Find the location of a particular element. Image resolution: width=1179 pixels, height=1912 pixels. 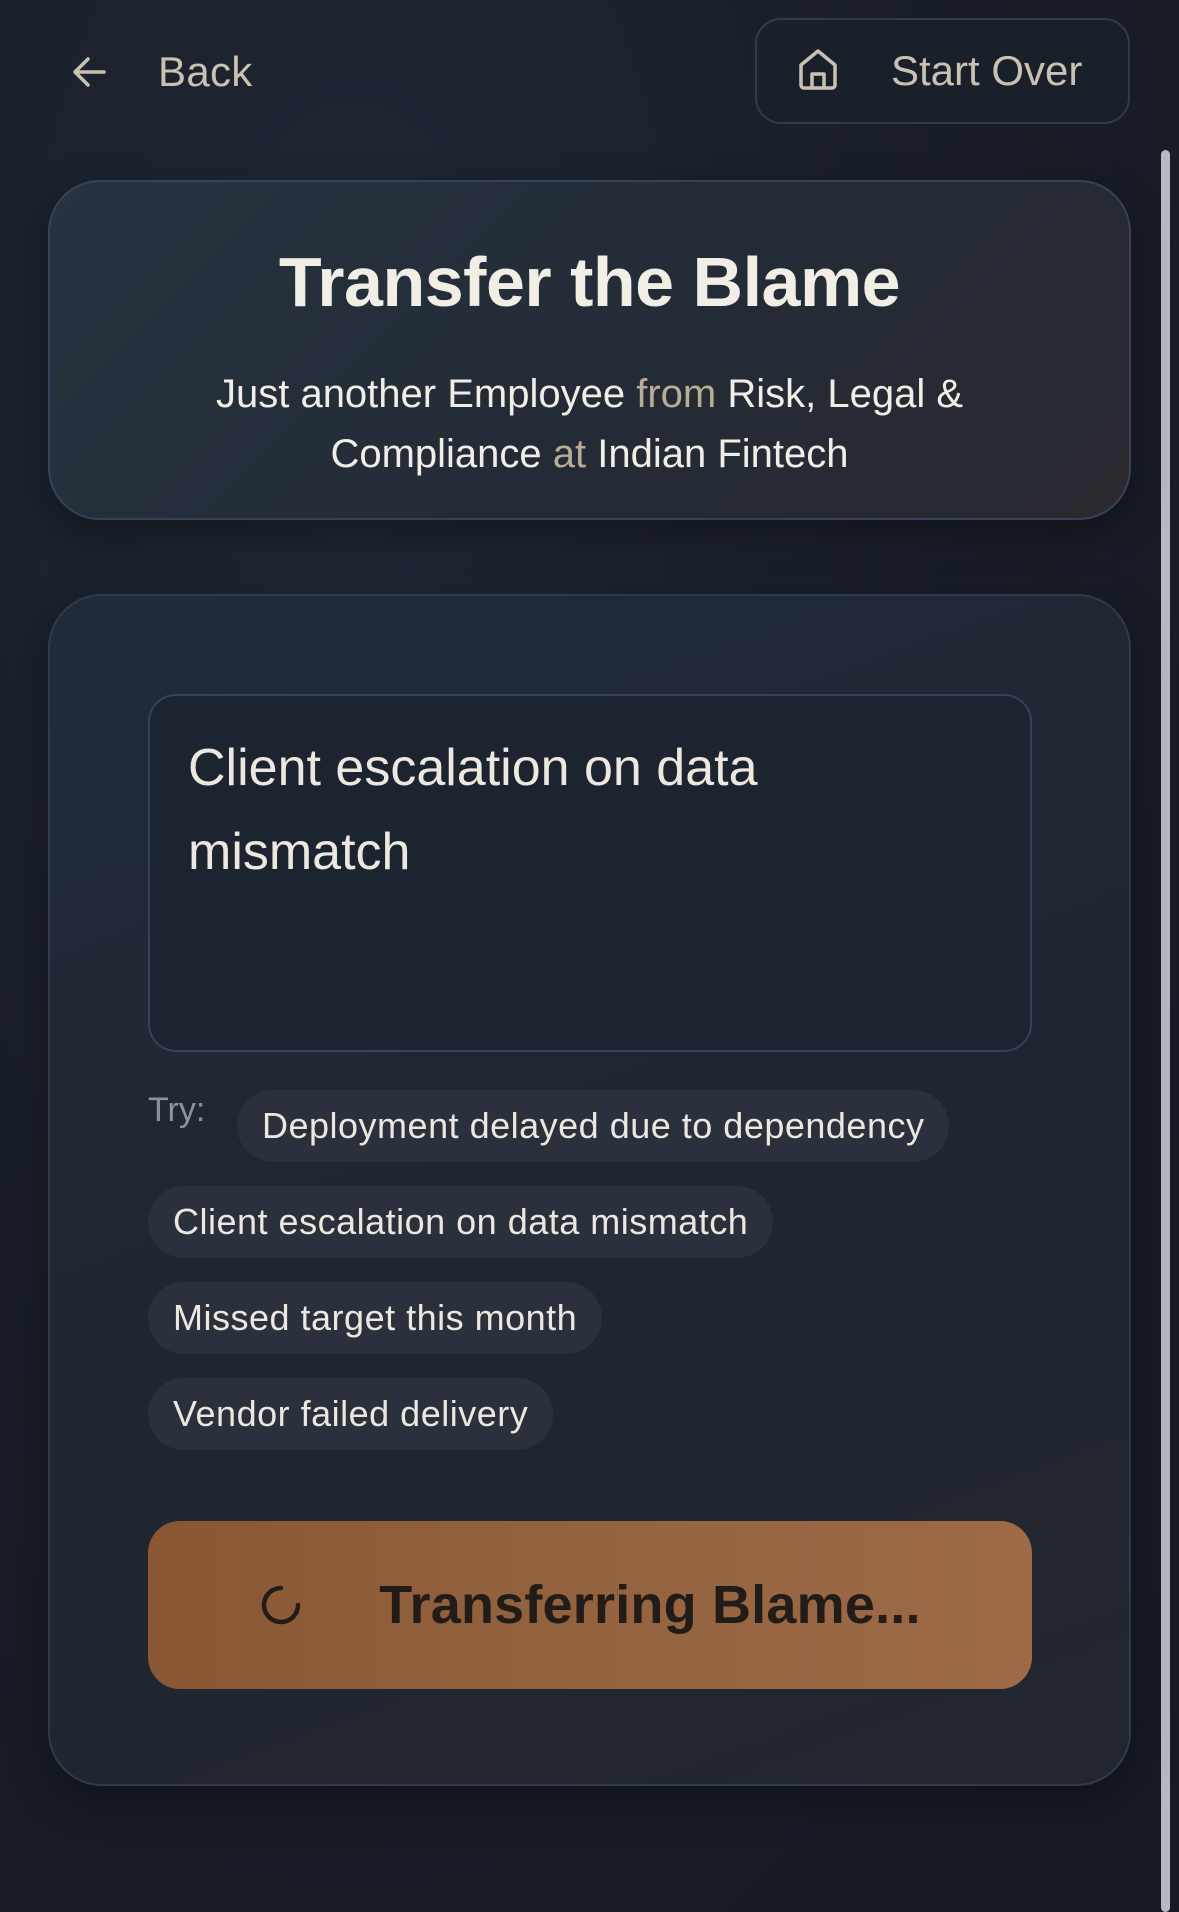

subtitle-connector-from: from is located at coordinates (676, 394).